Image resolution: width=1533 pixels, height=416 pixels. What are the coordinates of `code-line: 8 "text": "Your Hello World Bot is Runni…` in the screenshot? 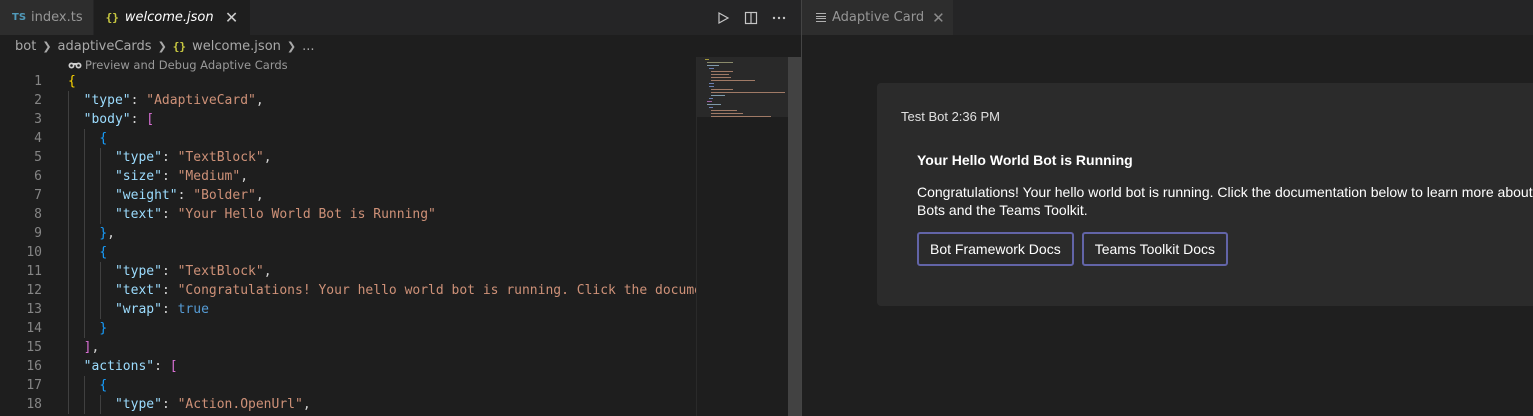 It's located at (348, 214).